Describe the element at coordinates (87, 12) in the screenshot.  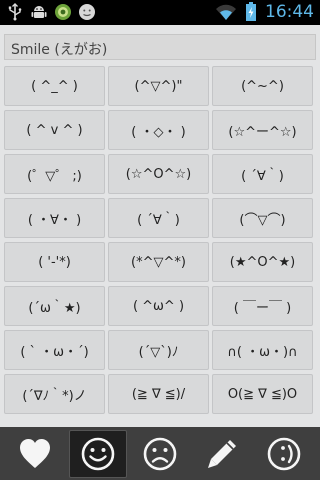
I see `face-notification-icon` at that location.